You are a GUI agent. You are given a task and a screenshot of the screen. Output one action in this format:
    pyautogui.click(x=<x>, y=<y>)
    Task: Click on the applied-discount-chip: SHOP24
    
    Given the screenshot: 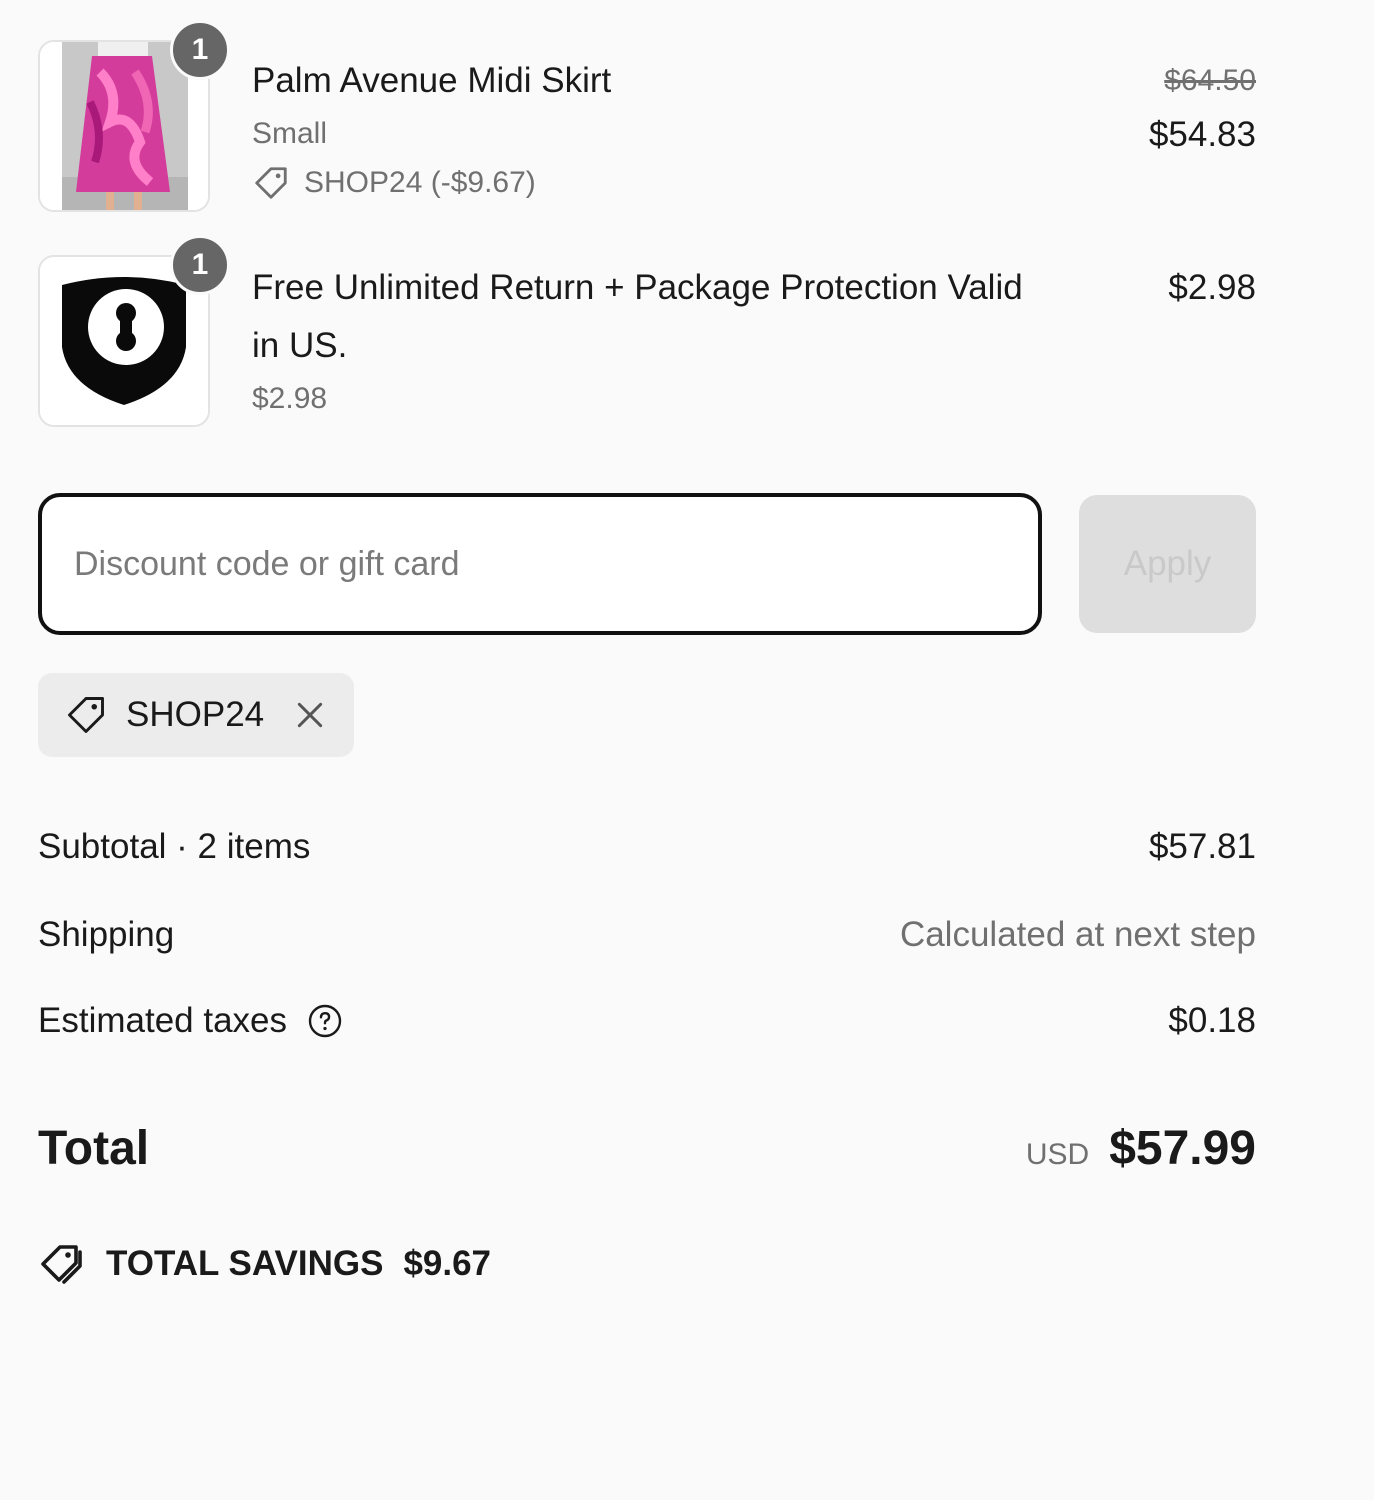 What is the action you would take?
    pyautogui.click(x=196, y=715)
    